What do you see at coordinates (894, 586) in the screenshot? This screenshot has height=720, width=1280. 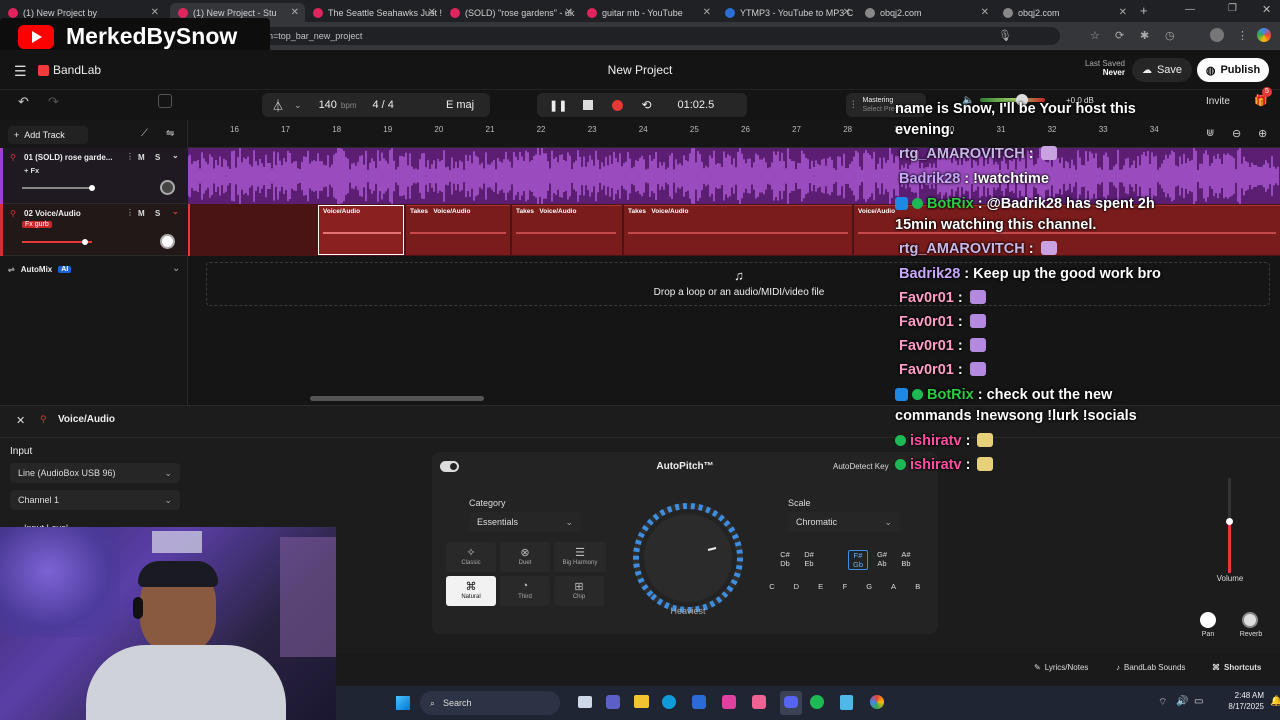 I see `scale-key: A` at bounding box center [894, 586].